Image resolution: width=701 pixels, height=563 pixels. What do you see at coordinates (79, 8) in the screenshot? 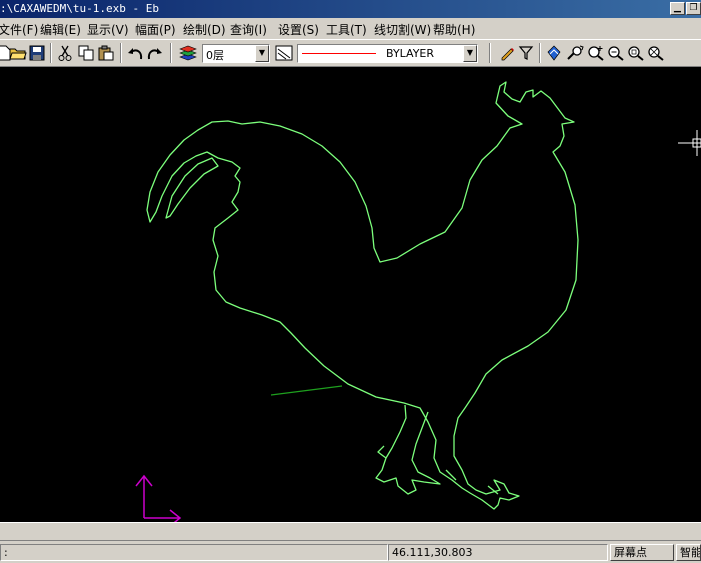
I see `window-title: :\CAXAWEDM\tu-1.exb - Eb` at bounding box center [79, 8].